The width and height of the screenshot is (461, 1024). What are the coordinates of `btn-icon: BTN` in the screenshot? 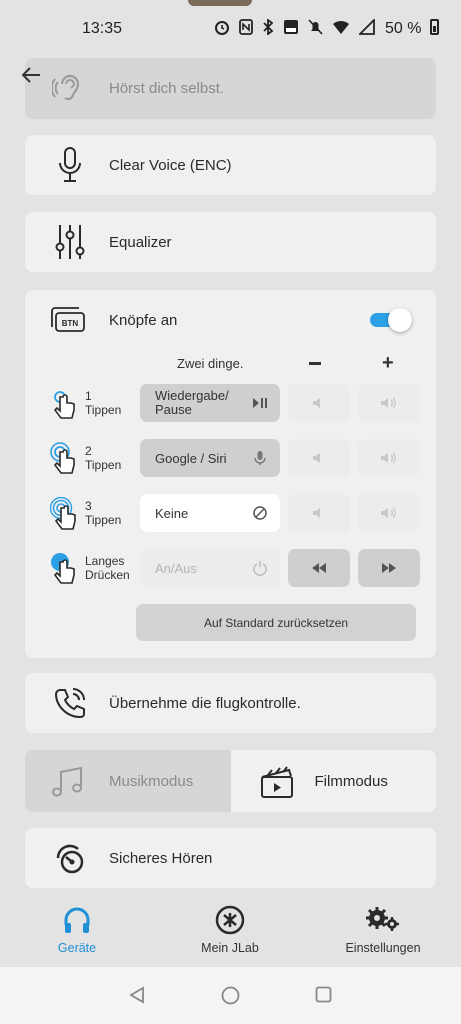 It's located at (68, 322).